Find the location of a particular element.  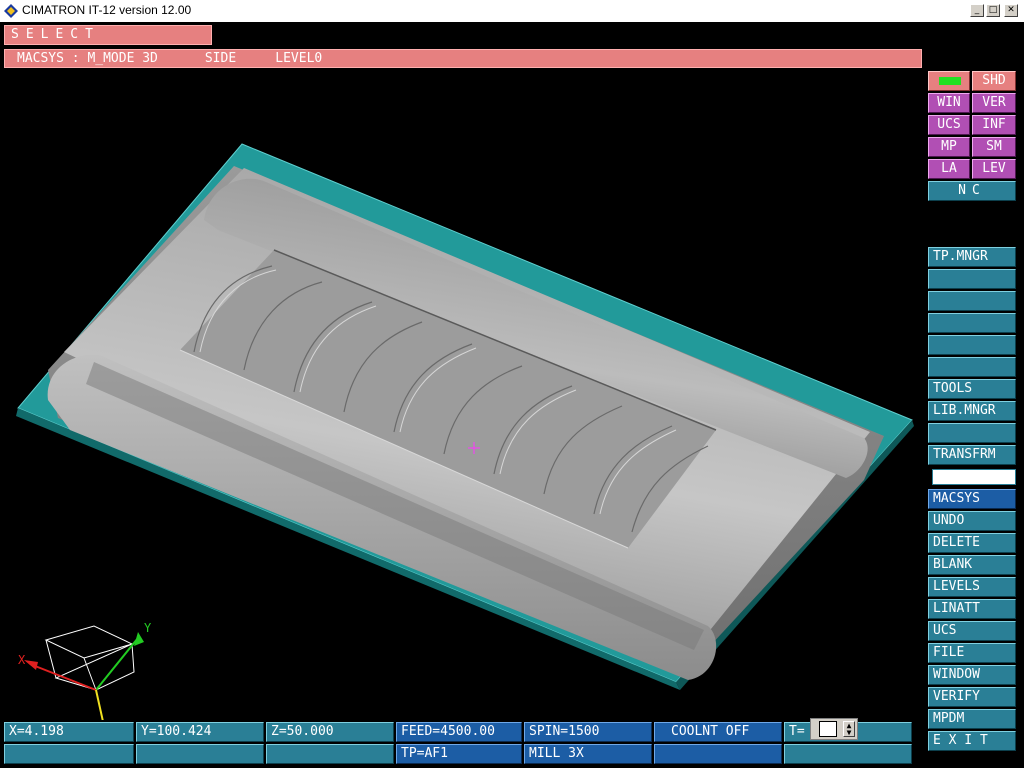

menu-verify: VERIFY is located at coordinates (972, 697).